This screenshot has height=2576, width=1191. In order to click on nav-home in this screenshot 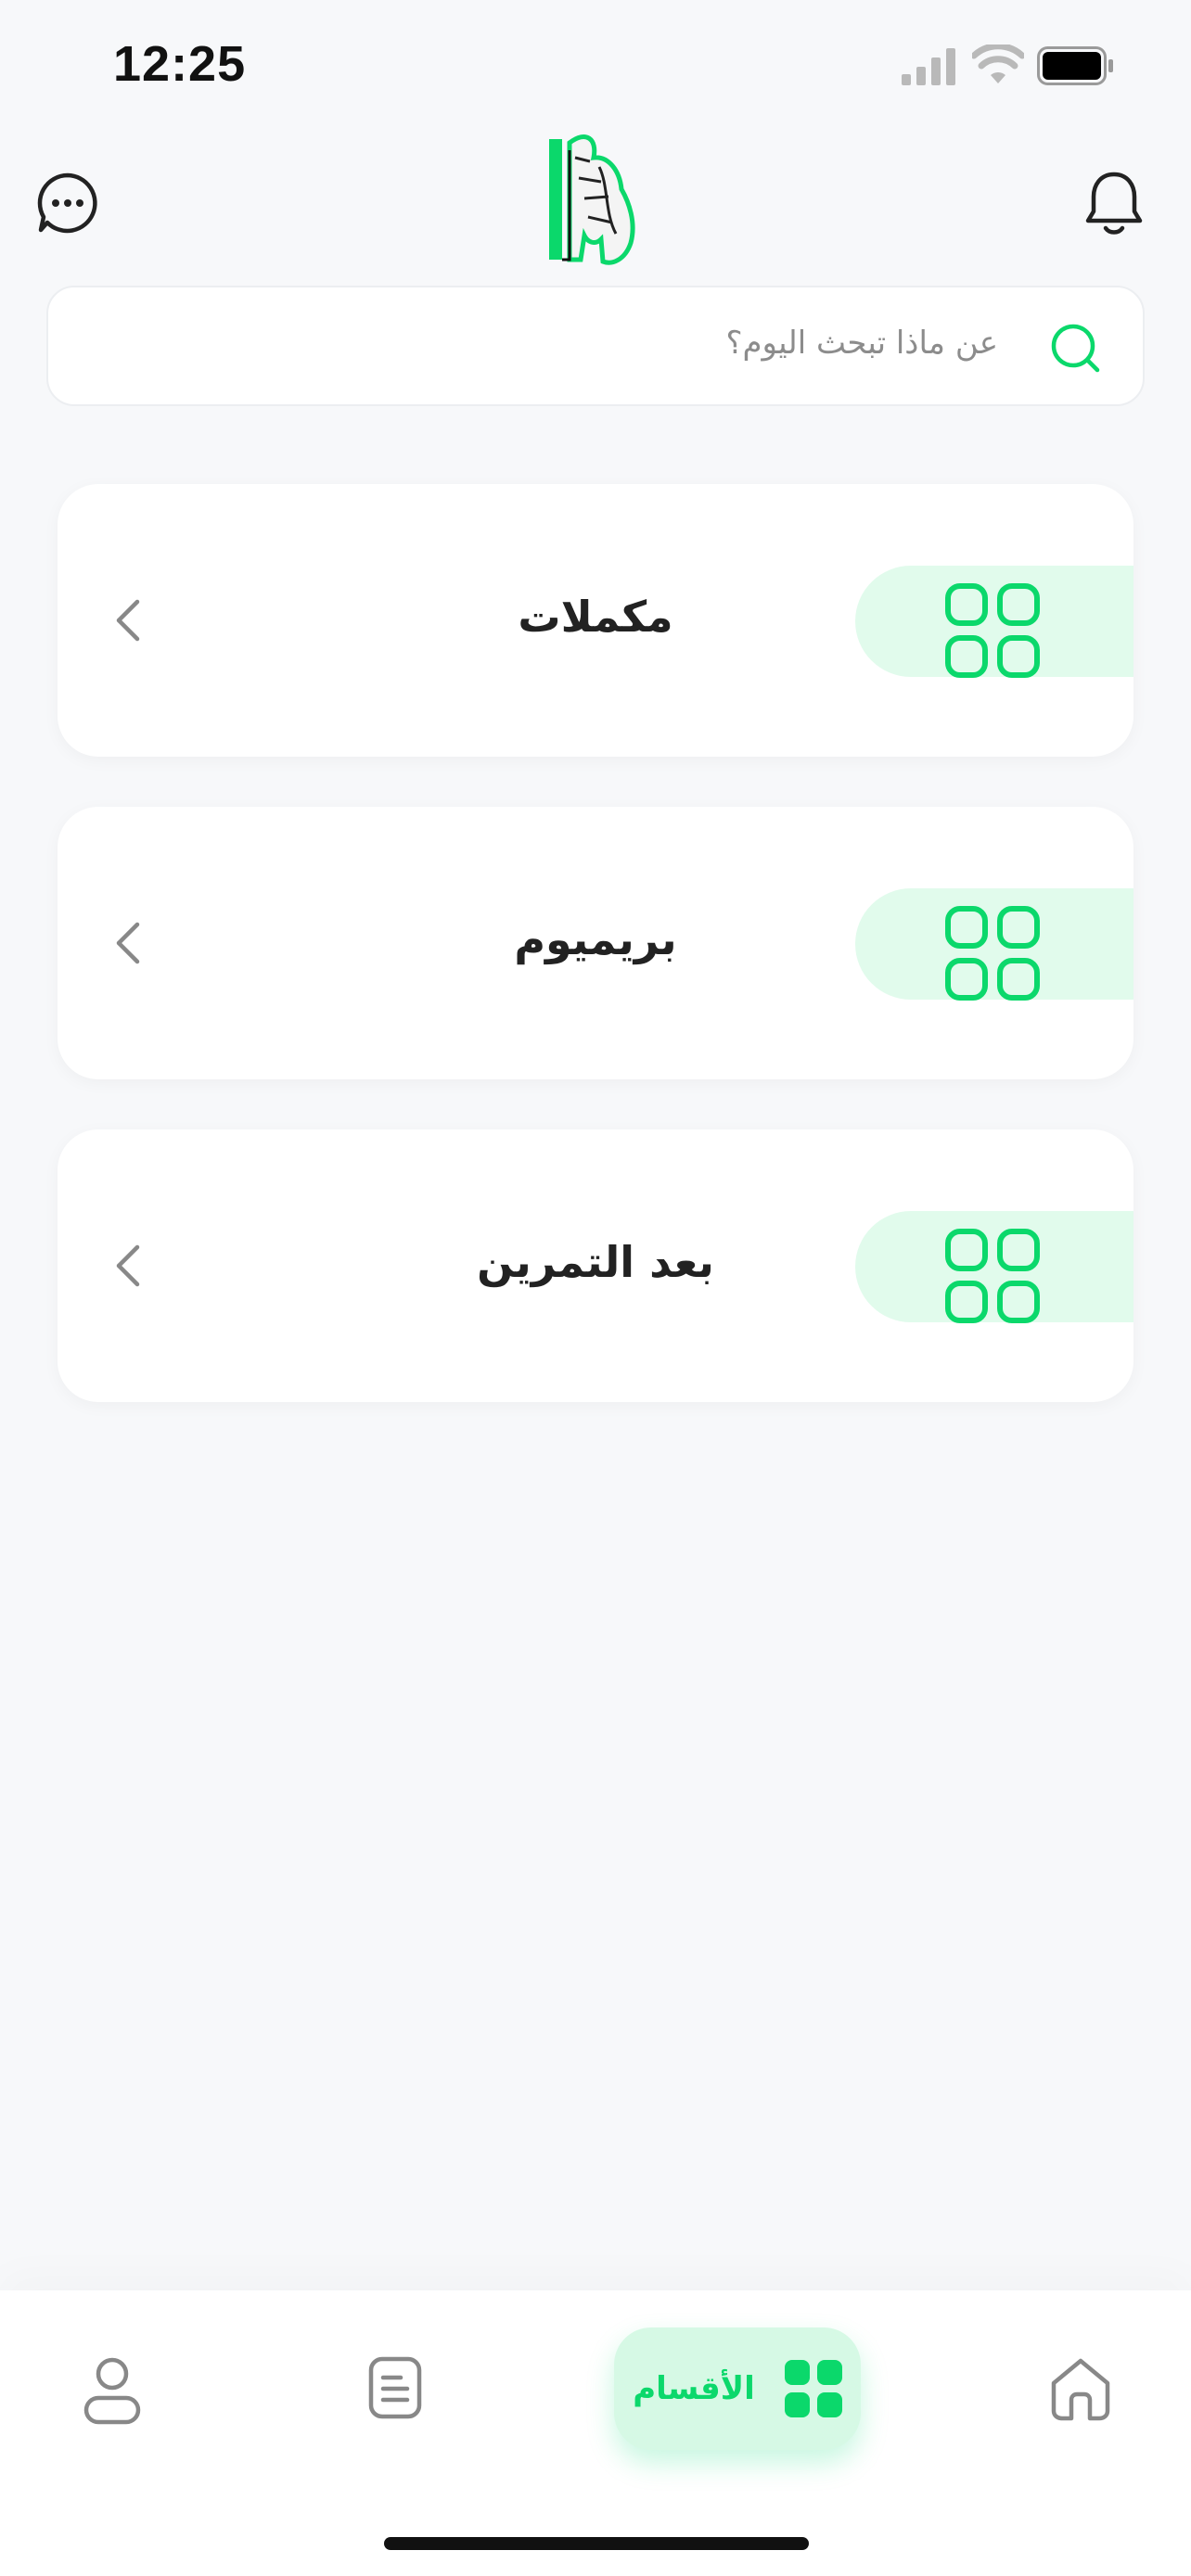, I will do `click(1080, 2388)`.